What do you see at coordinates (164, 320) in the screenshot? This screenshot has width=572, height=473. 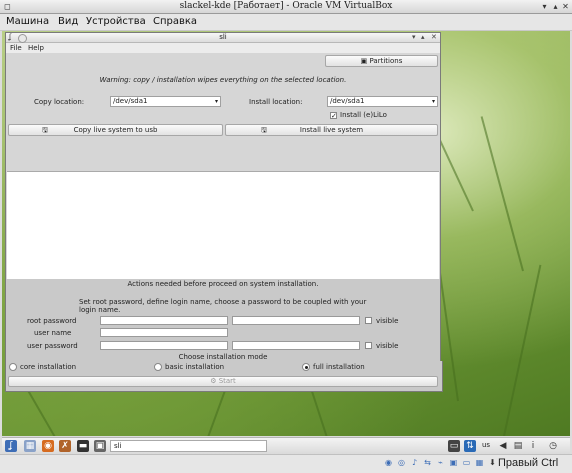 I see `root-password-field` at bounding box center [164, 320].